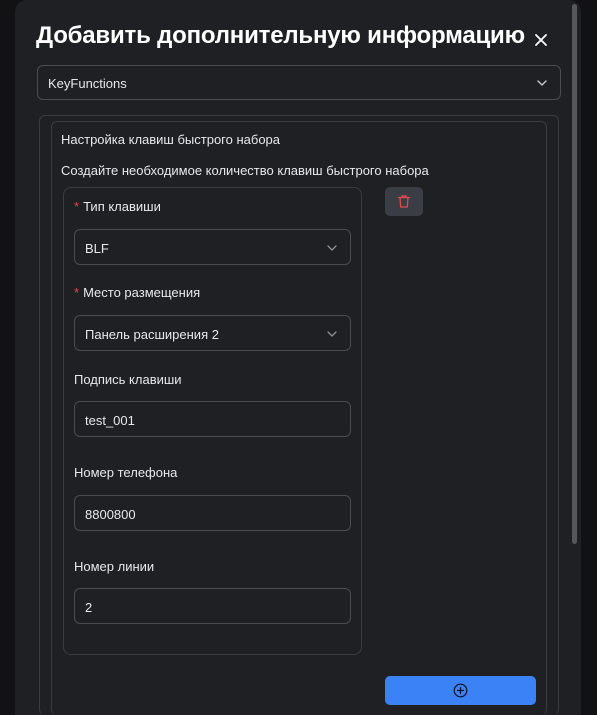  Describe the element at coordinates (126, 472) in the screenshot. I see `phone-label: Номер телефона` at that location.